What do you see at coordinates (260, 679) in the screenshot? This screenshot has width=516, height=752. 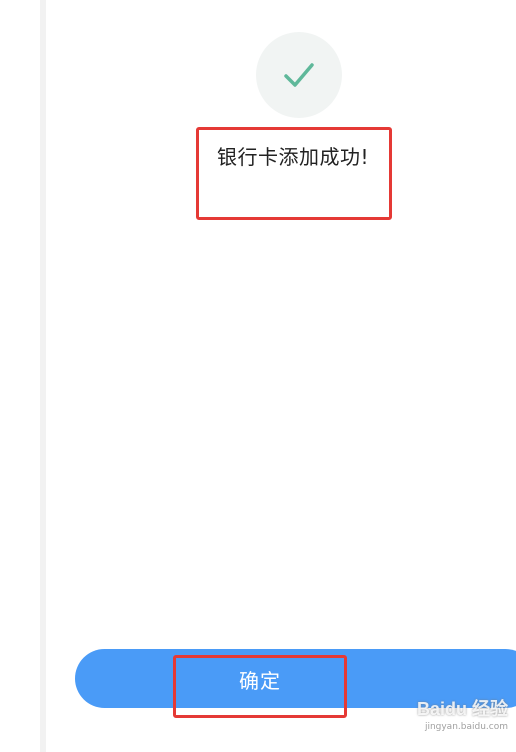 I see `confirm-button-label: 确定` at bounding box center [260, 679].